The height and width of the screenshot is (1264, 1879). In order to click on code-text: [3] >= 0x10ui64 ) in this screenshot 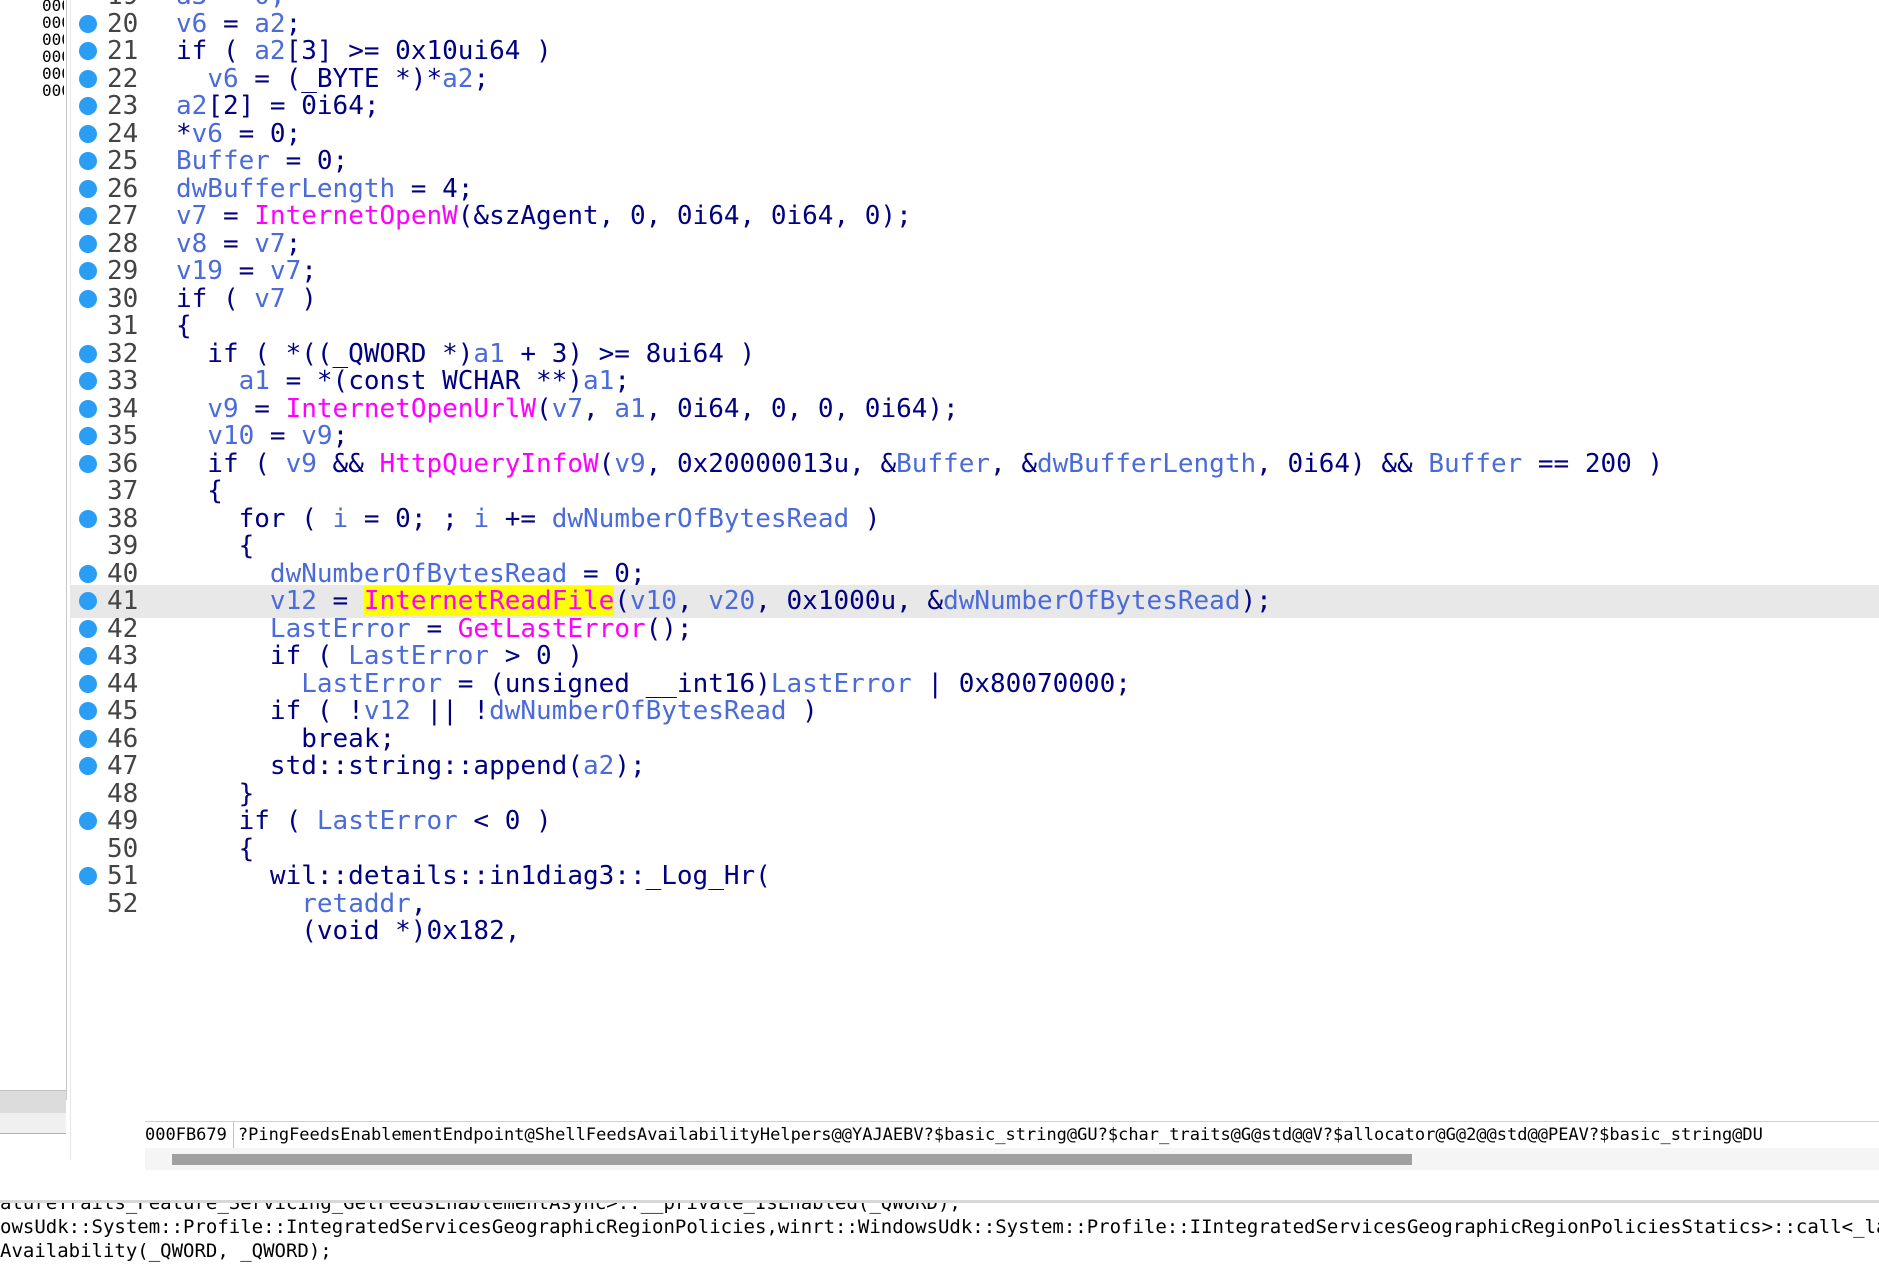, I will do `click(418, 51)`.